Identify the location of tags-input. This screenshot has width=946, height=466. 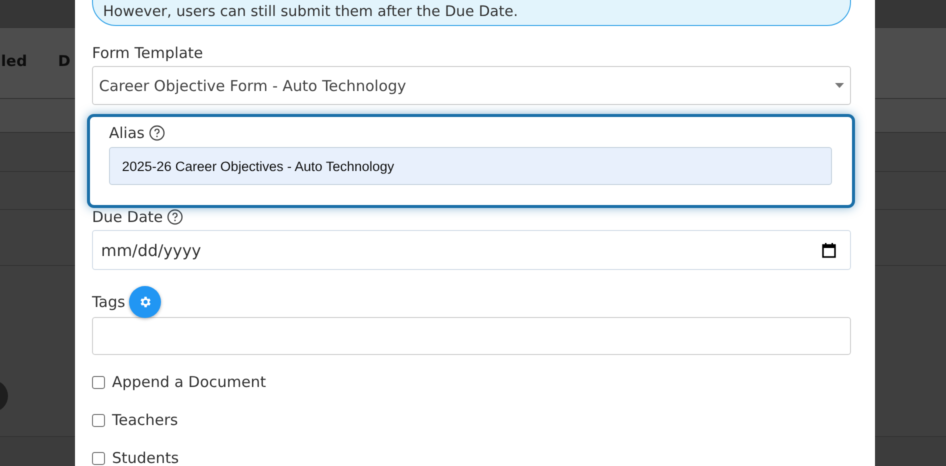
(471, 336).